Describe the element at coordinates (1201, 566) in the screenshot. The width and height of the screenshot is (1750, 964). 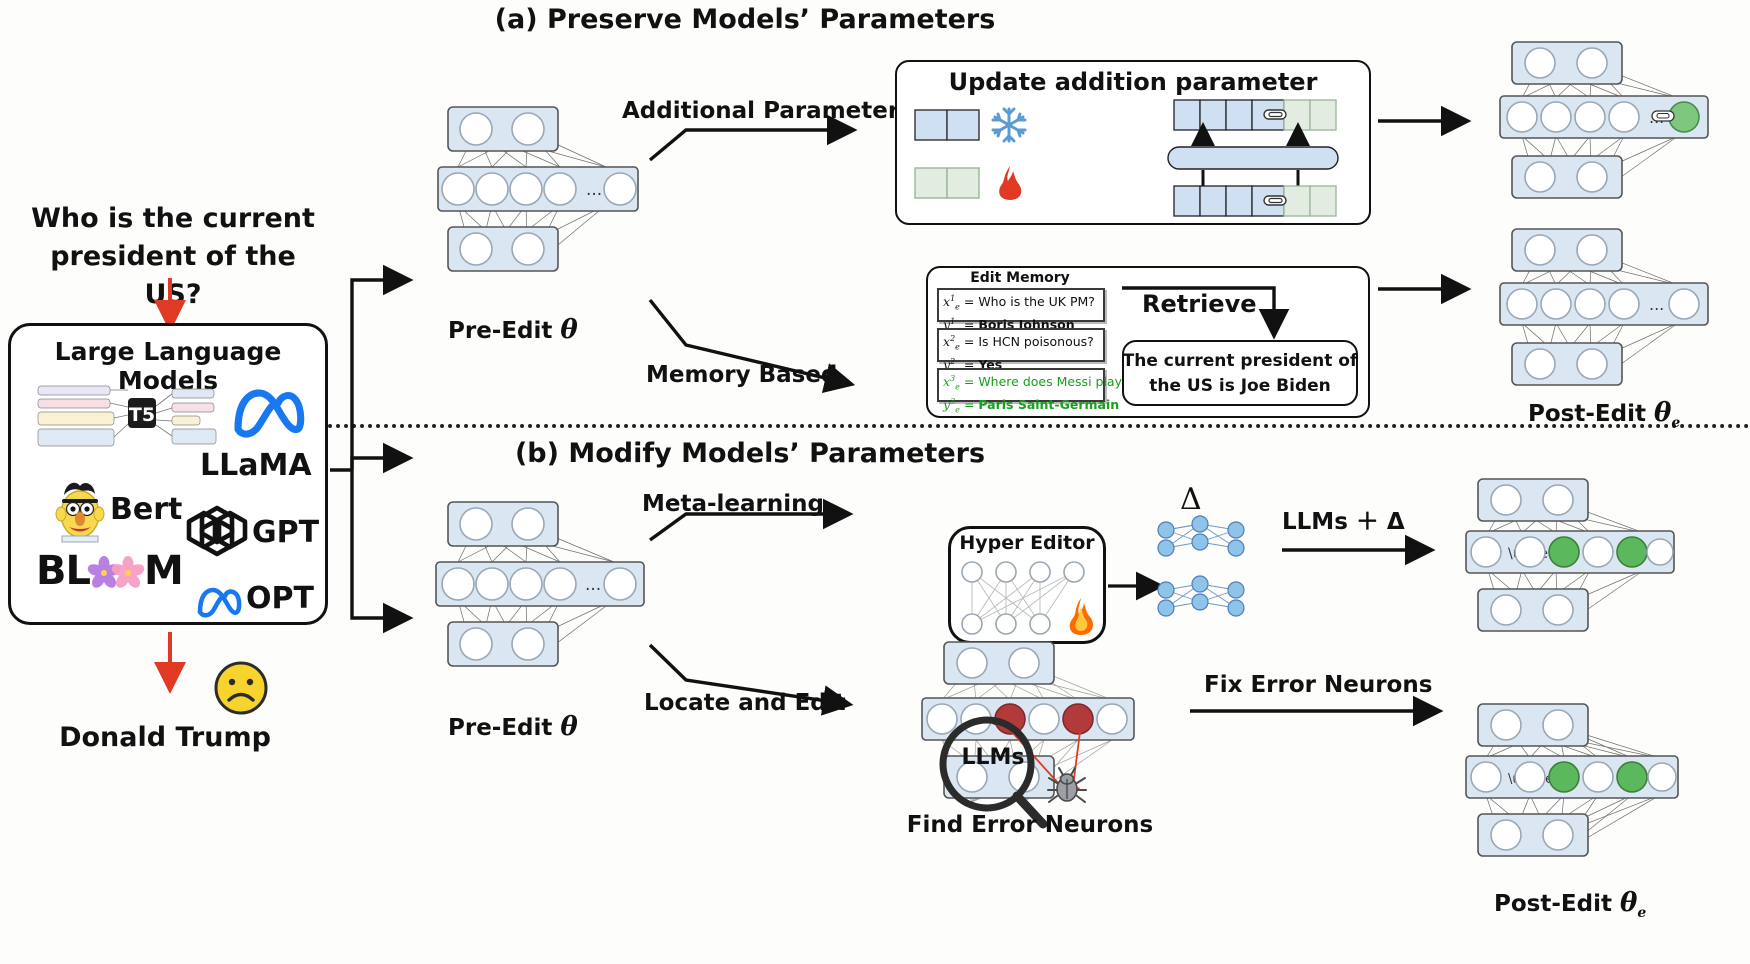
I see `delta-network-icons` at that location.